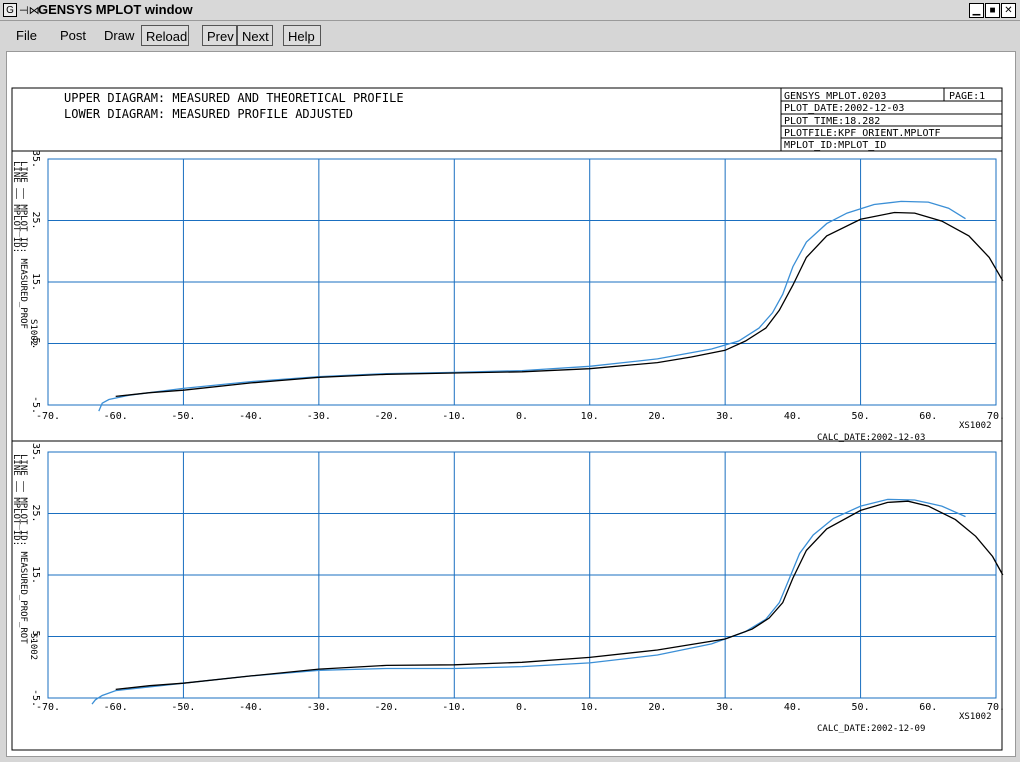  I want to click on info-plot-date: PLOT_DATE:2002-12-03, so click(844, 108).